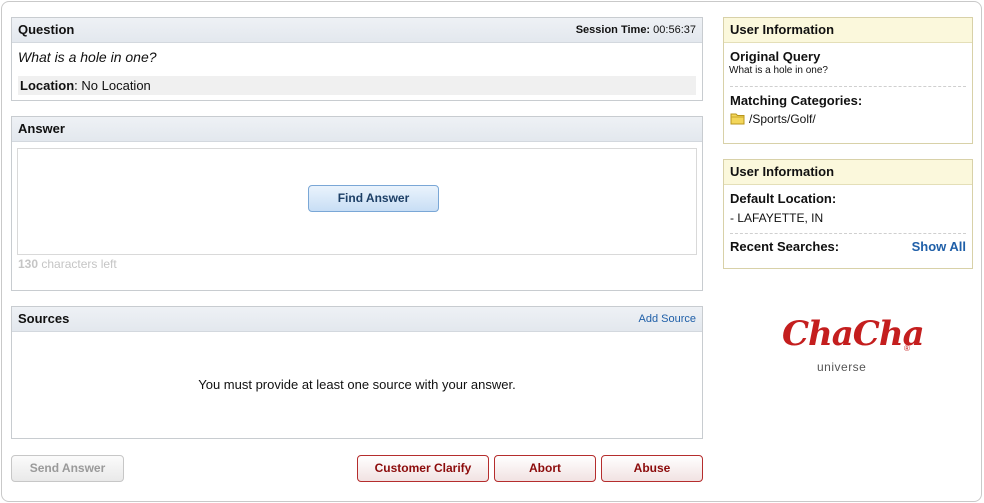 Image resolution: width=984 pixels, height=503 pixels. What do you see at coordinates (67, 468) in the screenshot?
I see `send-answer-button: Send Answer` at bounding box center [67, 468].